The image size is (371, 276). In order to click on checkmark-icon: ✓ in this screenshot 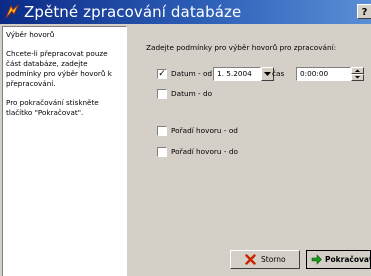, I will do `click(162, 74)`.